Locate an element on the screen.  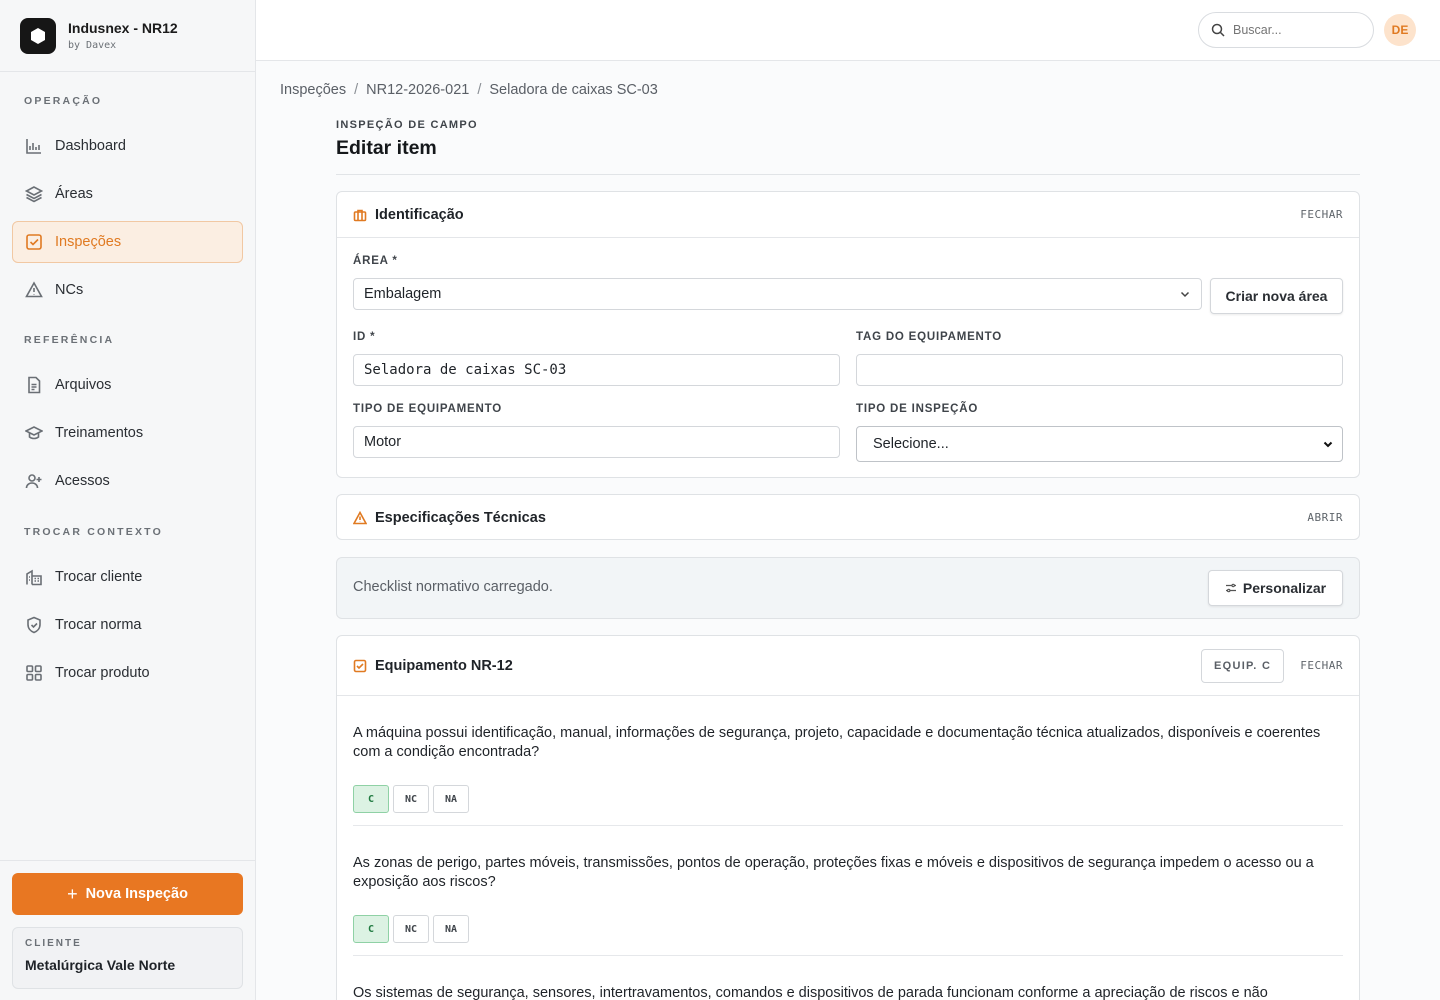
id-label: ID * is located at coordinates (364, 337).